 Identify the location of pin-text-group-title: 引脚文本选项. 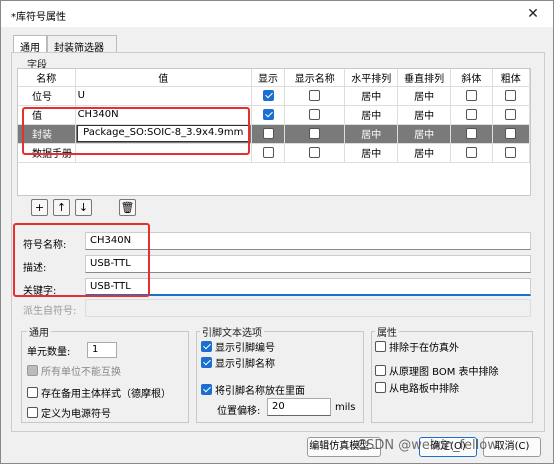
(232, 331).